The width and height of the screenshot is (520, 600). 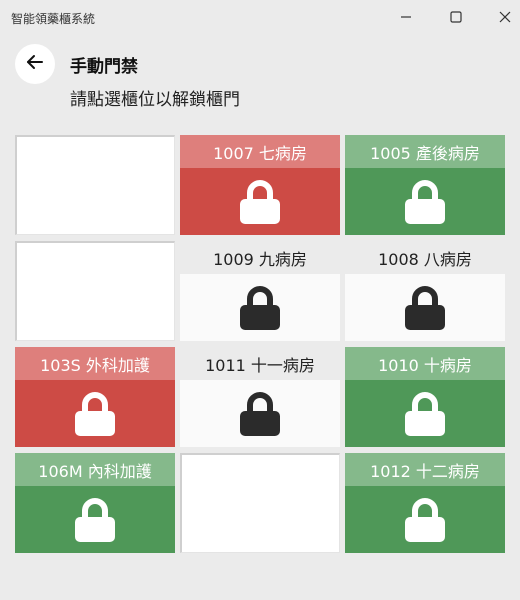 I want to click on maximize-icon, so click(x=456, y=17).